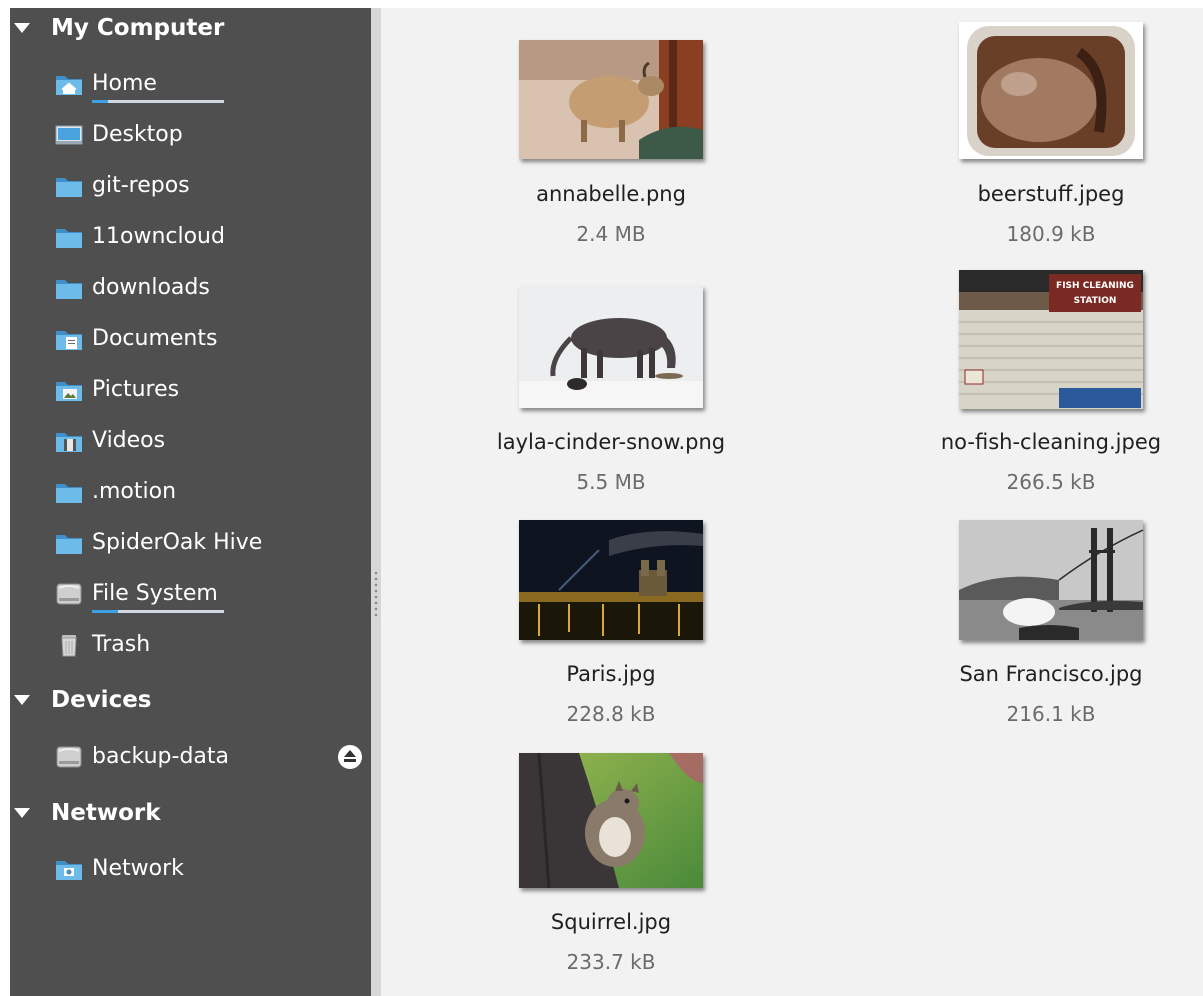 This screenshot has height=996, width=1203. I want to click on file-name: annabelle.png, so click(611, 194).